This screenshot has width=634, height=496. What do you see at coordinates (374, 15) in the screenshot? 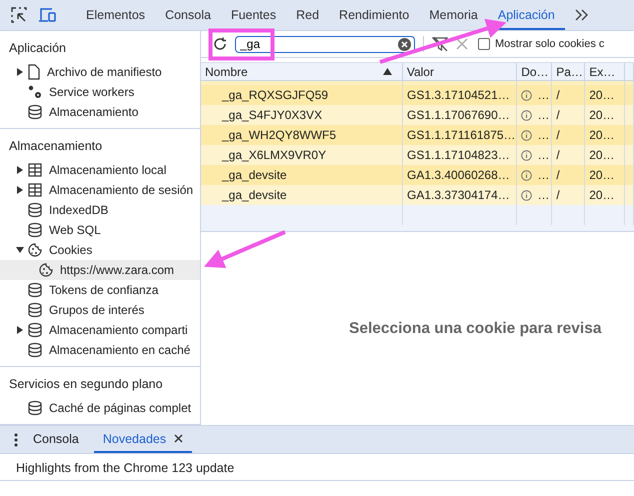
I see `panel-tab: Rendimiento` at bounding box center [374, 15].